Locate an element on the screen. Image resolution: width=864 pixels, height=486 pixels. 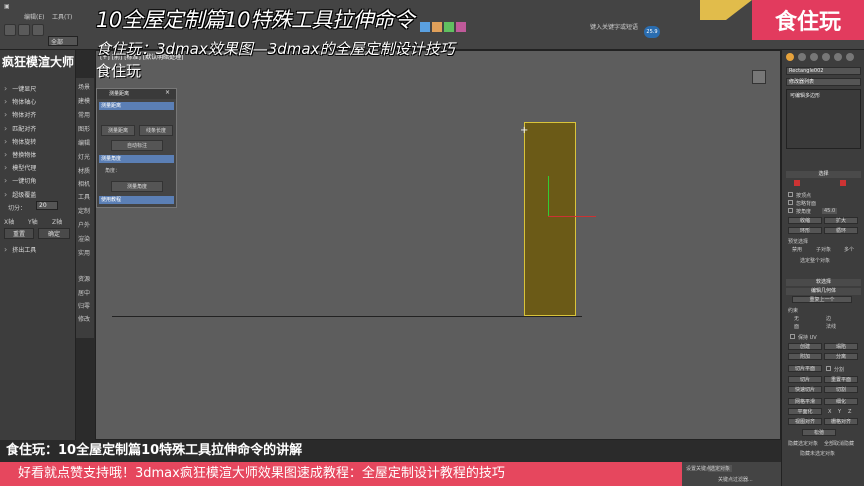
menu-tools: 工具(T) is located at coordinates (62, 16).